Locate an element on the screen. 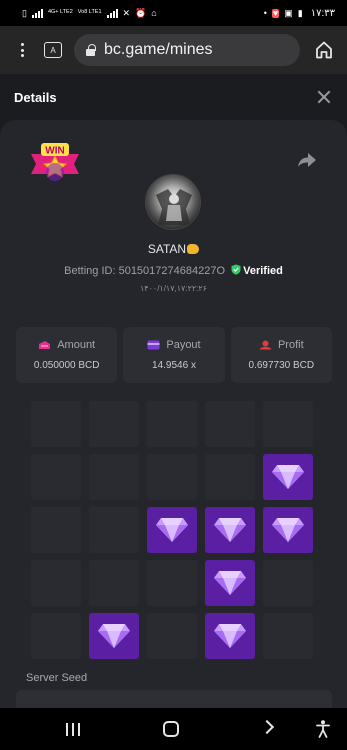 The height and width of the screenshot is (750, 347). emoji-icon is located at coordinates (193, 249).